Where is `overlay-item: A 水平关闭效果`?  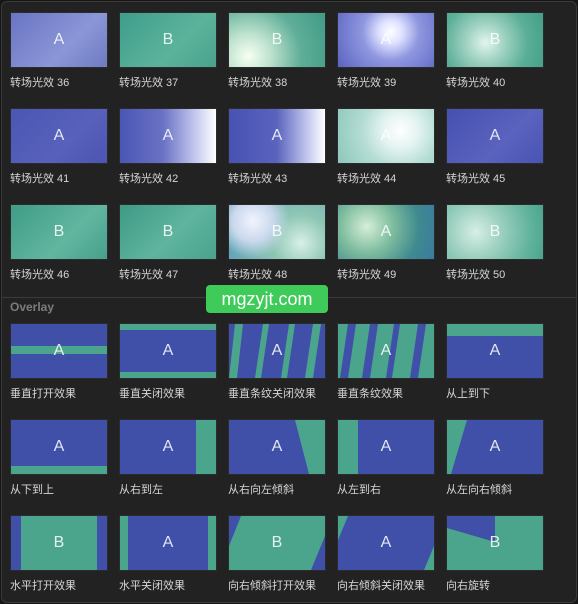
overlay-item: A 水平关闭效果 is located at coordinates (168, 554).